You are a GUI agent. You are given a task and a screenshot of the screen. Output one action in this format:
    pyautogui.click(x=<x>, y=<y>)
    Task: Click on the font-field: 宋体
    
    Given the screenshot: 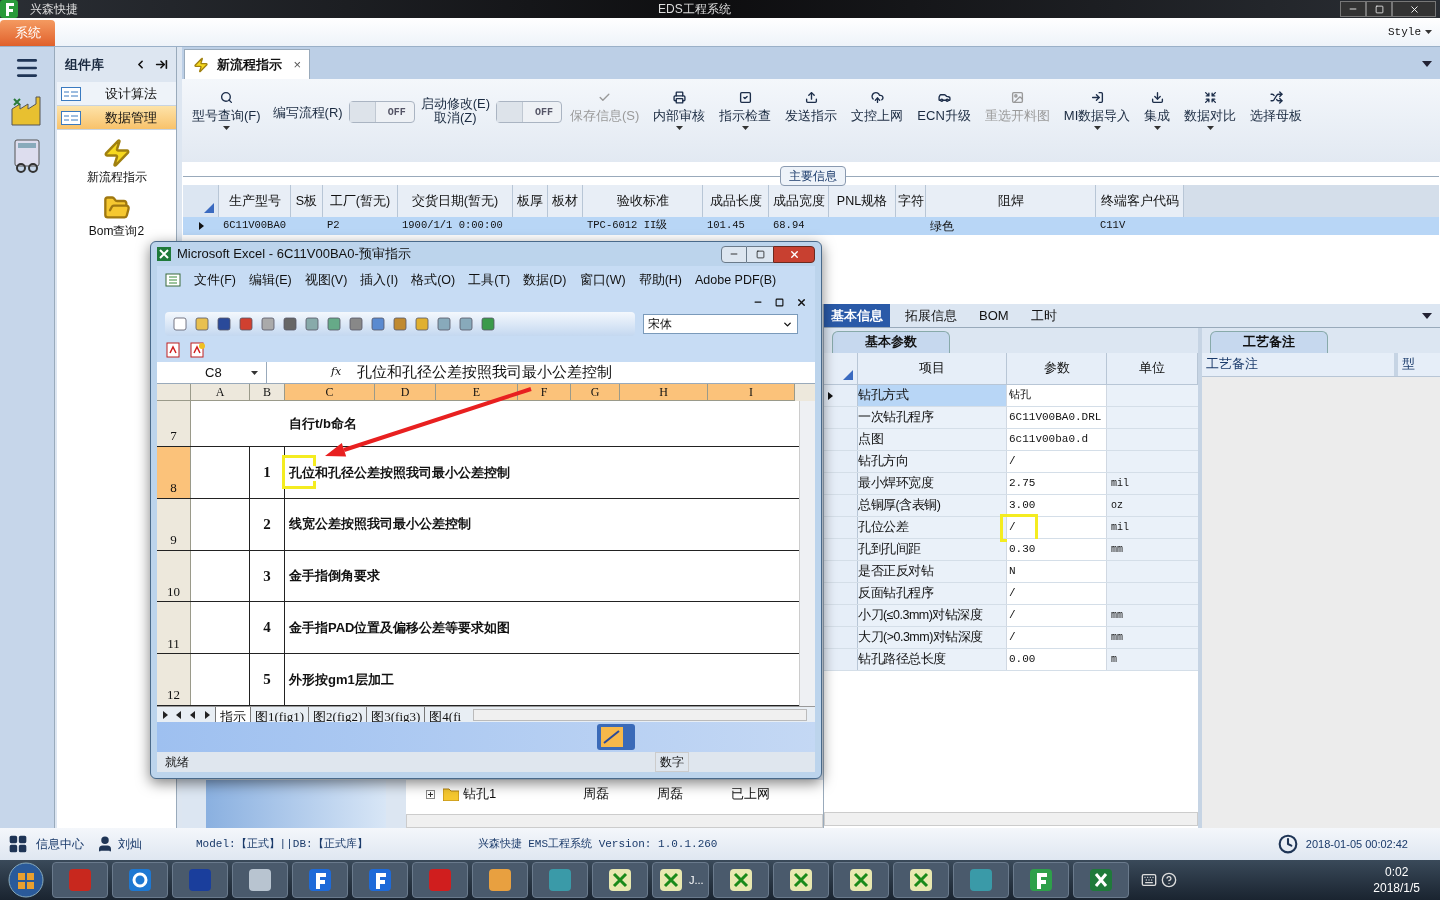 What is the action you would take?
    pyautogui.click(x=720, y=324)
    